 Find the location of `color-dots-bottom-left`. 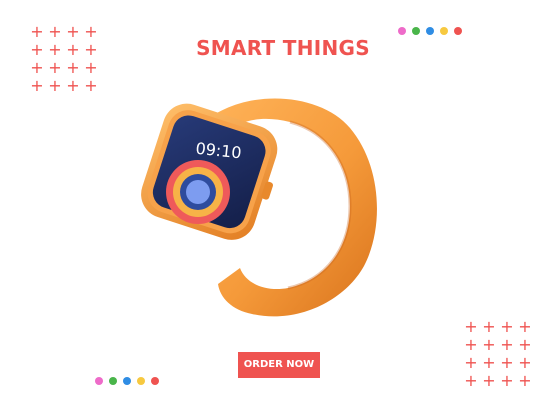

color-dots-bottom-left is located at coordinates (127, 381).